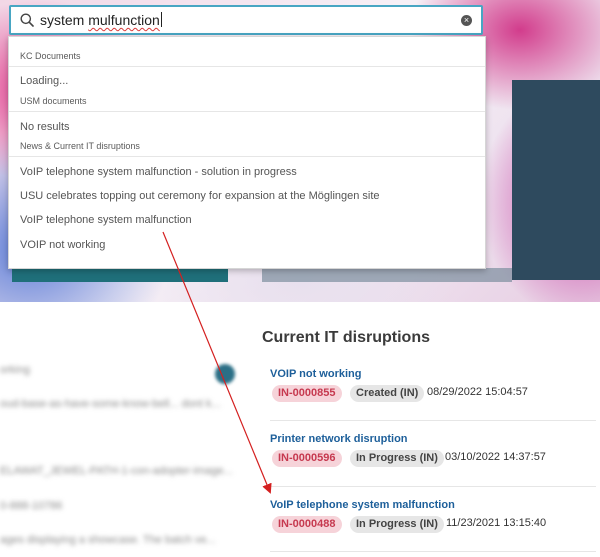  What do you see at coordinates (27, 20) in the screenshot?
I see `search-icon` at bounding box center [27, 20].